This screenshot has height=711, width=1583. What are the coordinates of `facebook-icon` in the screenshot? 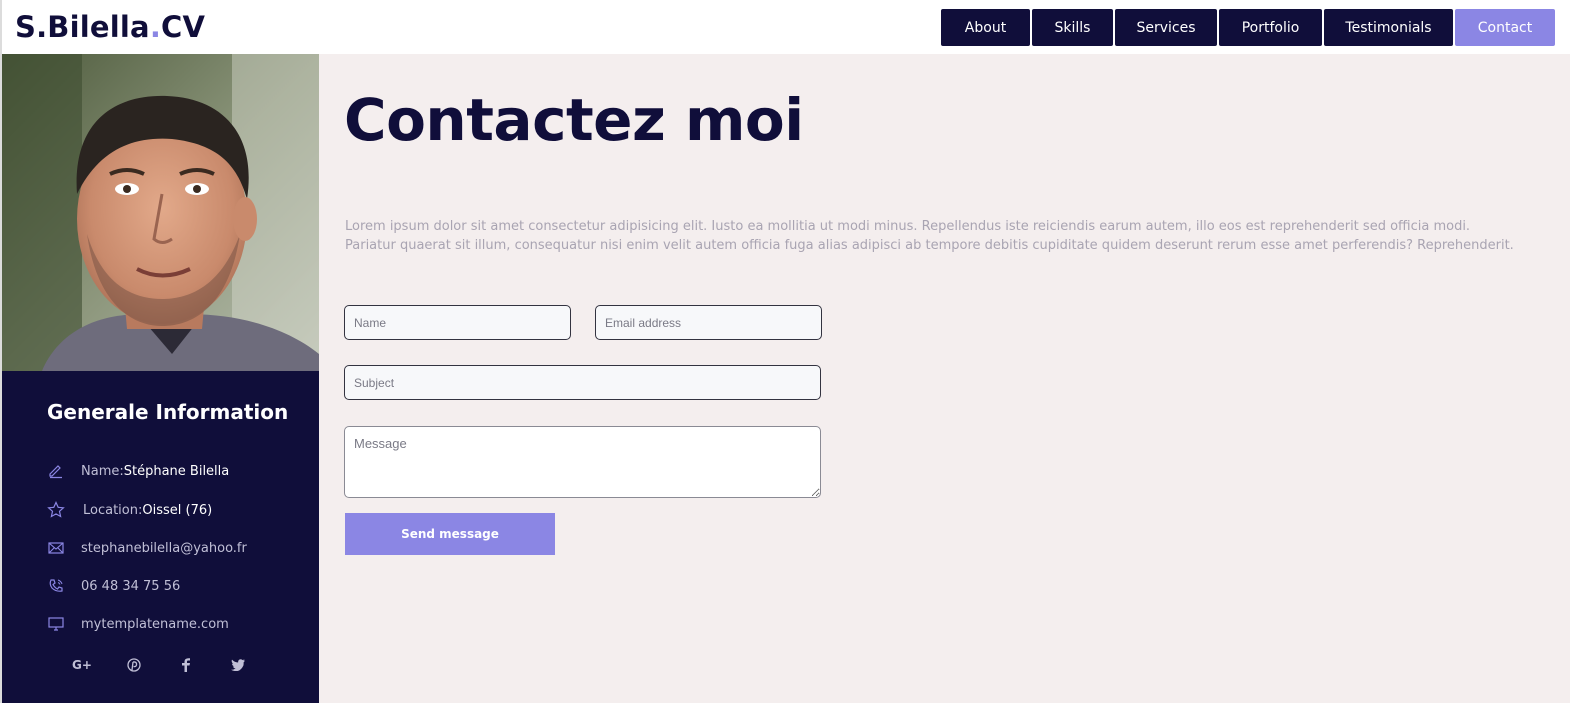 It's located at (186, 665).